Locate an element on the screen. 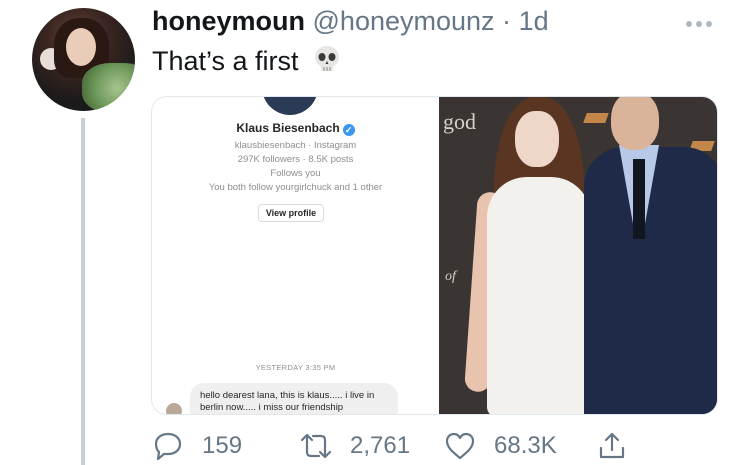 This screenshot has width=750, height=465. reply-button: 159 is located at coordinates (197, 446).